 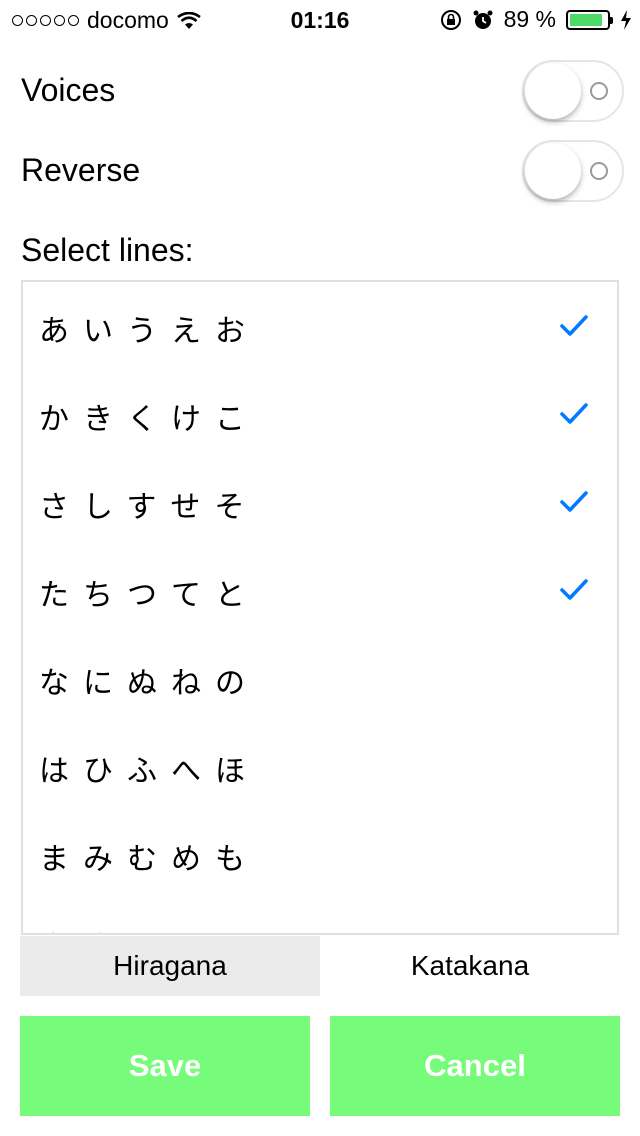 What do you see at coordinates (320, 590) in the screenshot?
I see `list-item: たちつてと` at bounding box center [320, 590].